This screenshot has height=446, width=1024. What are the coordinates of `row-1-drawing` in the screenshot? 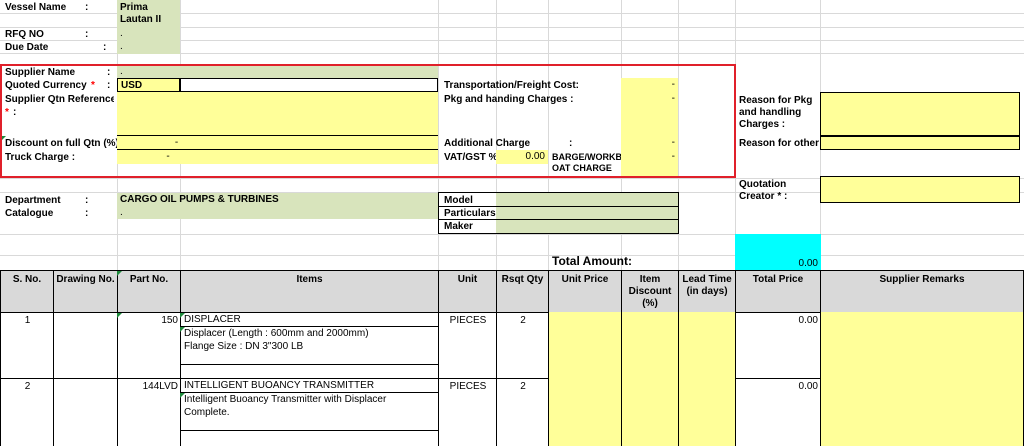 It's located at (85, 345).